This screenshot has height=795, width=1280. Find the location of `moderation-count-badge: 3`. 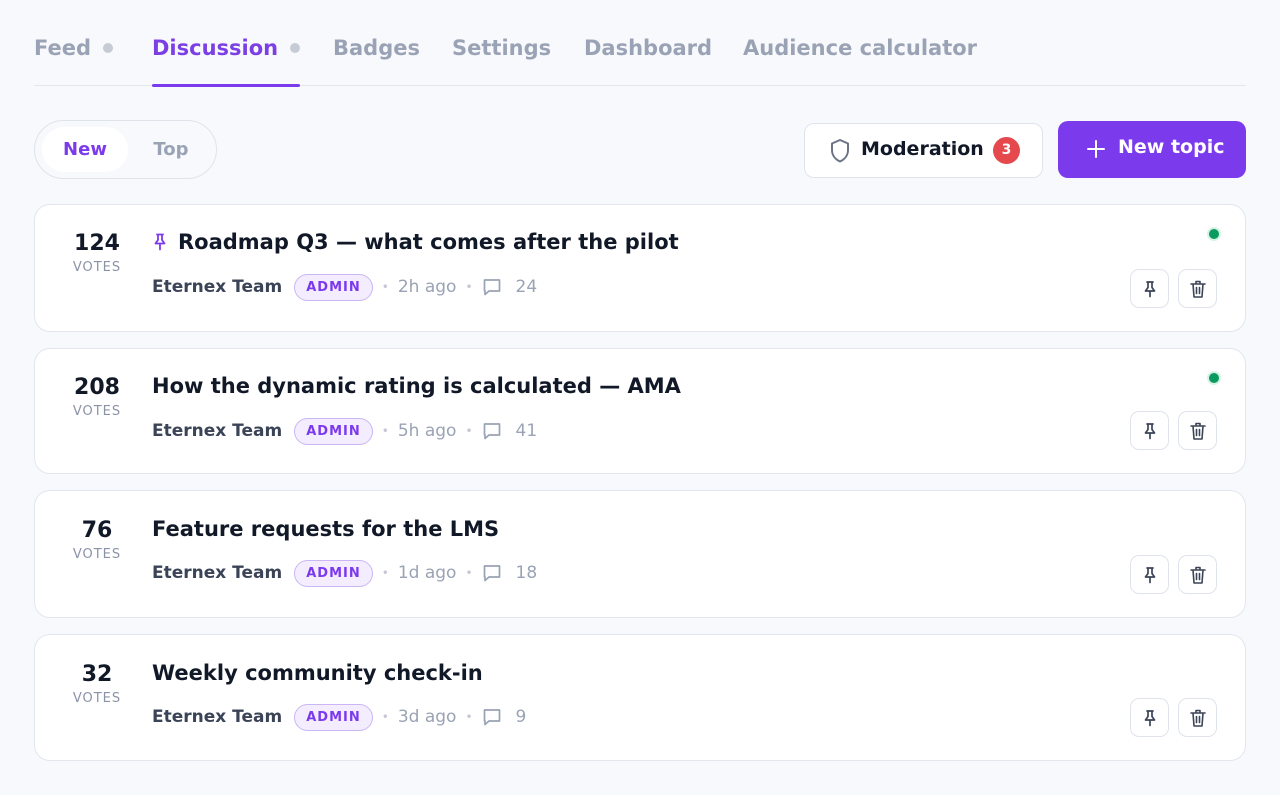

moderation-count-badge: 3 is located at coordinates (1006, 150).